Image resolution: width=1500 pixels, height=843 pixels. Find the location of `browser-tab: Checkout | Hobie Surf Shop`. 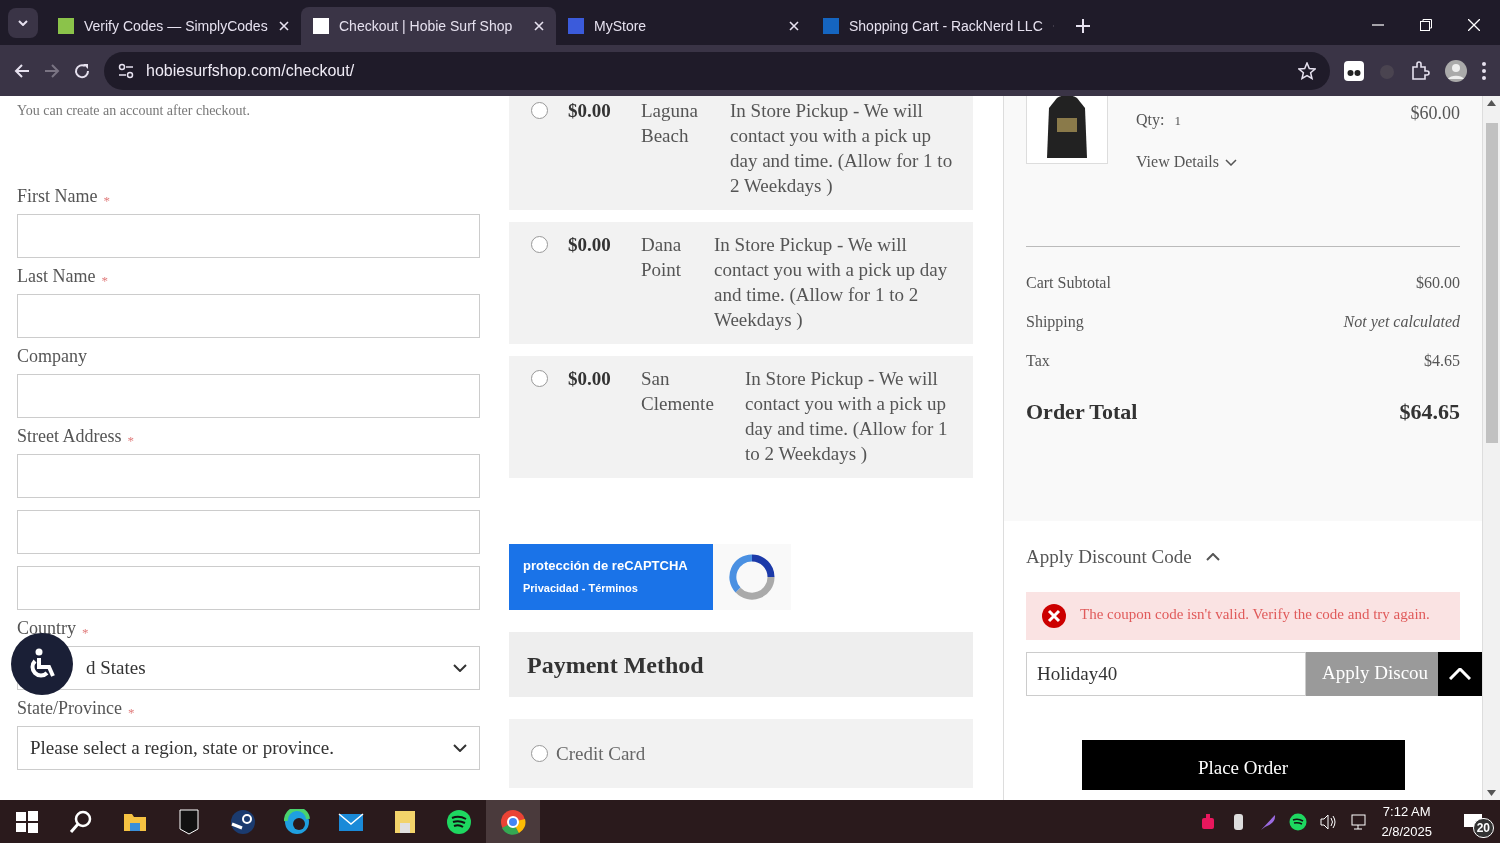

browser-tab: Checkout | Hobie Surf Shop is located at coordinates (428, 26).